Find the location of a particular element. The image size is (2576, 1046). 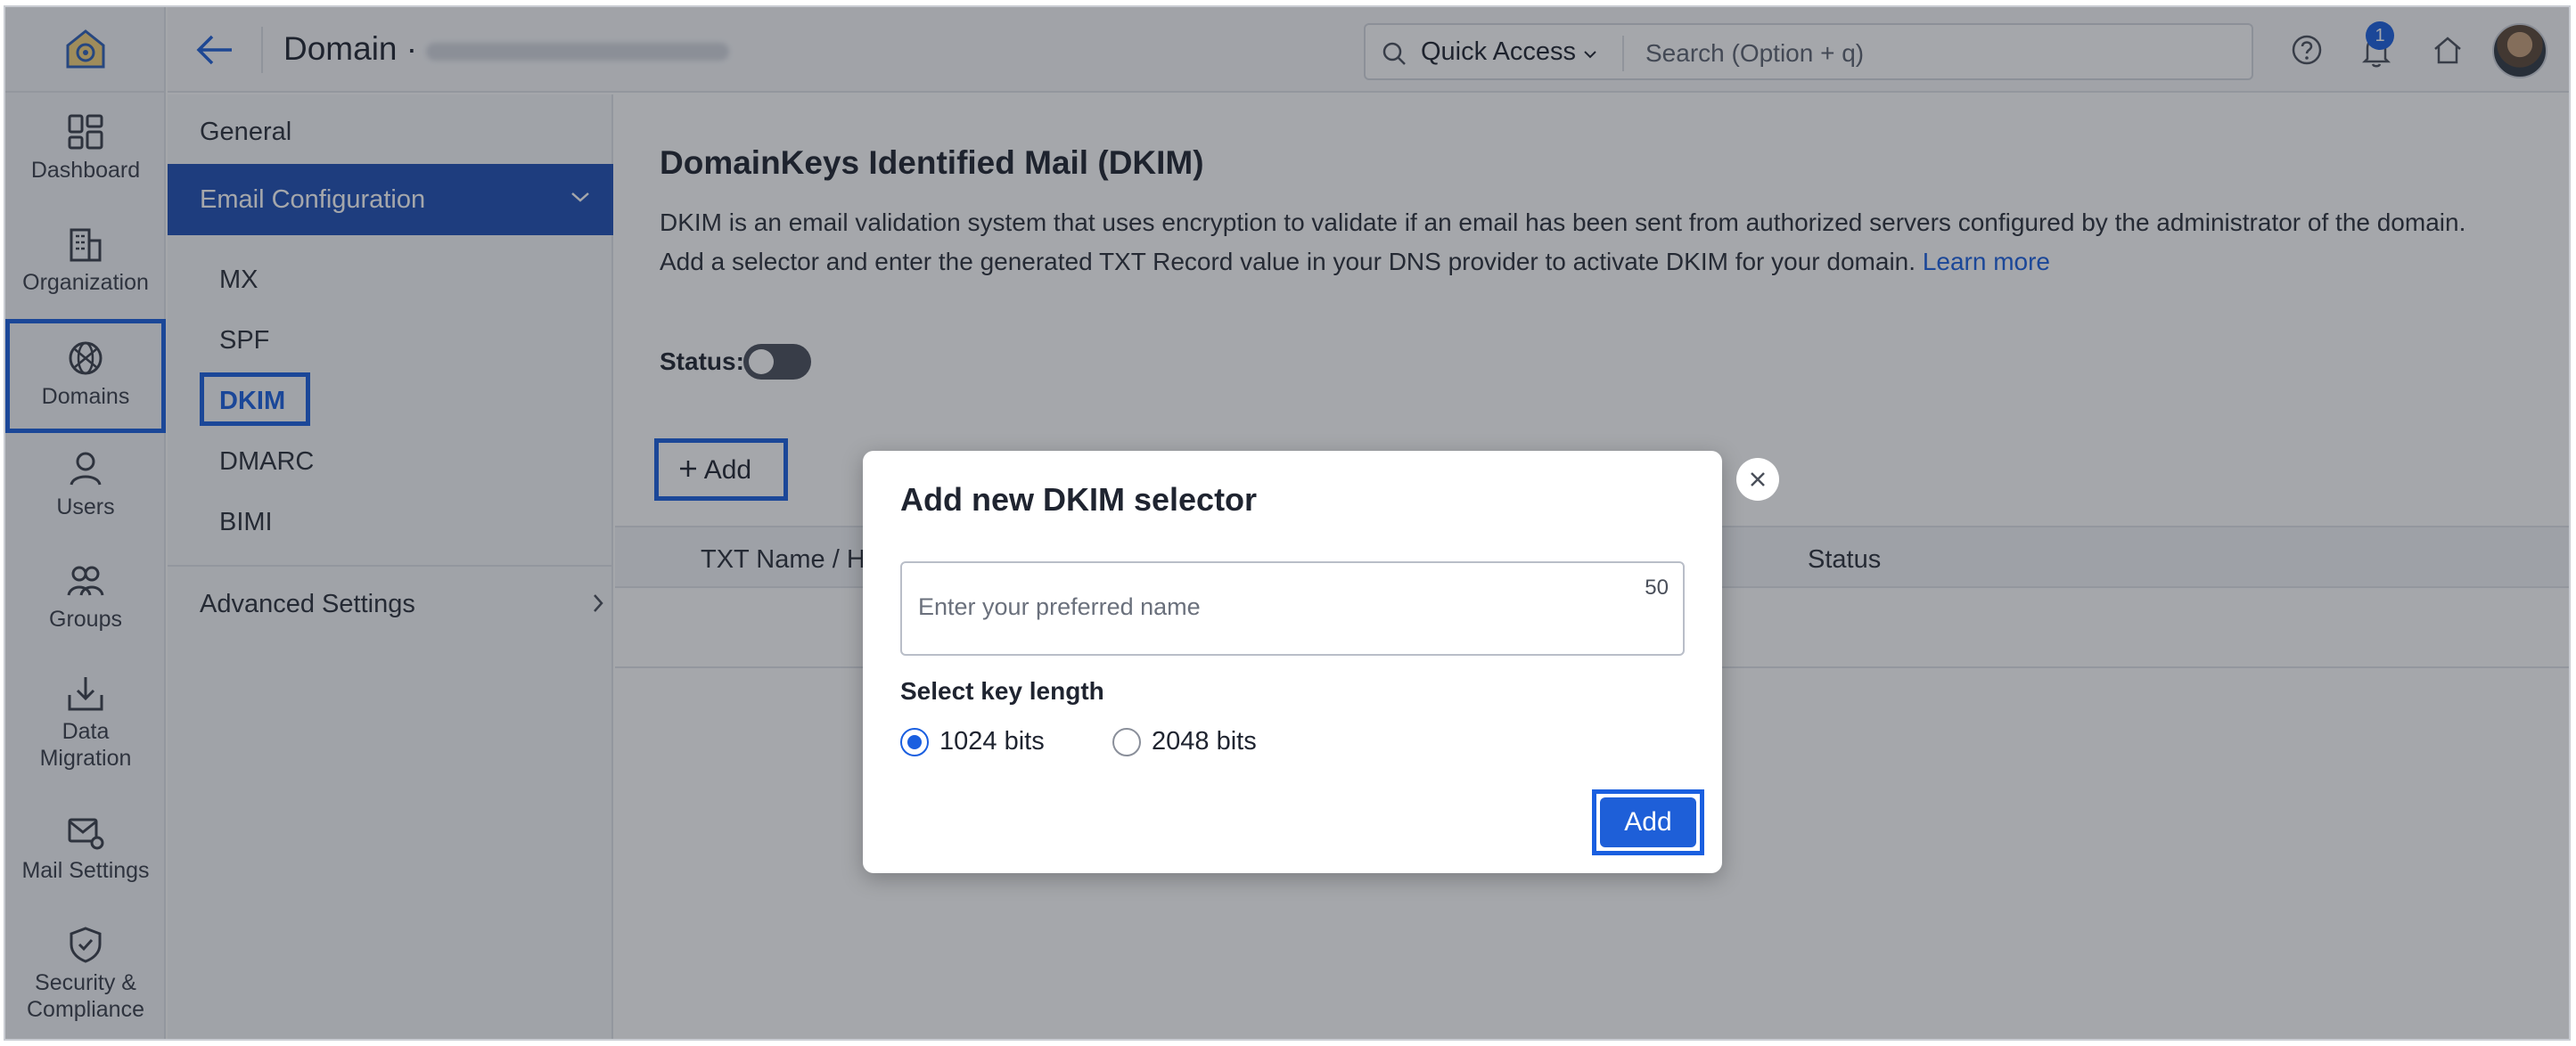

add-button: Add is located at coordinates (1648, 822).